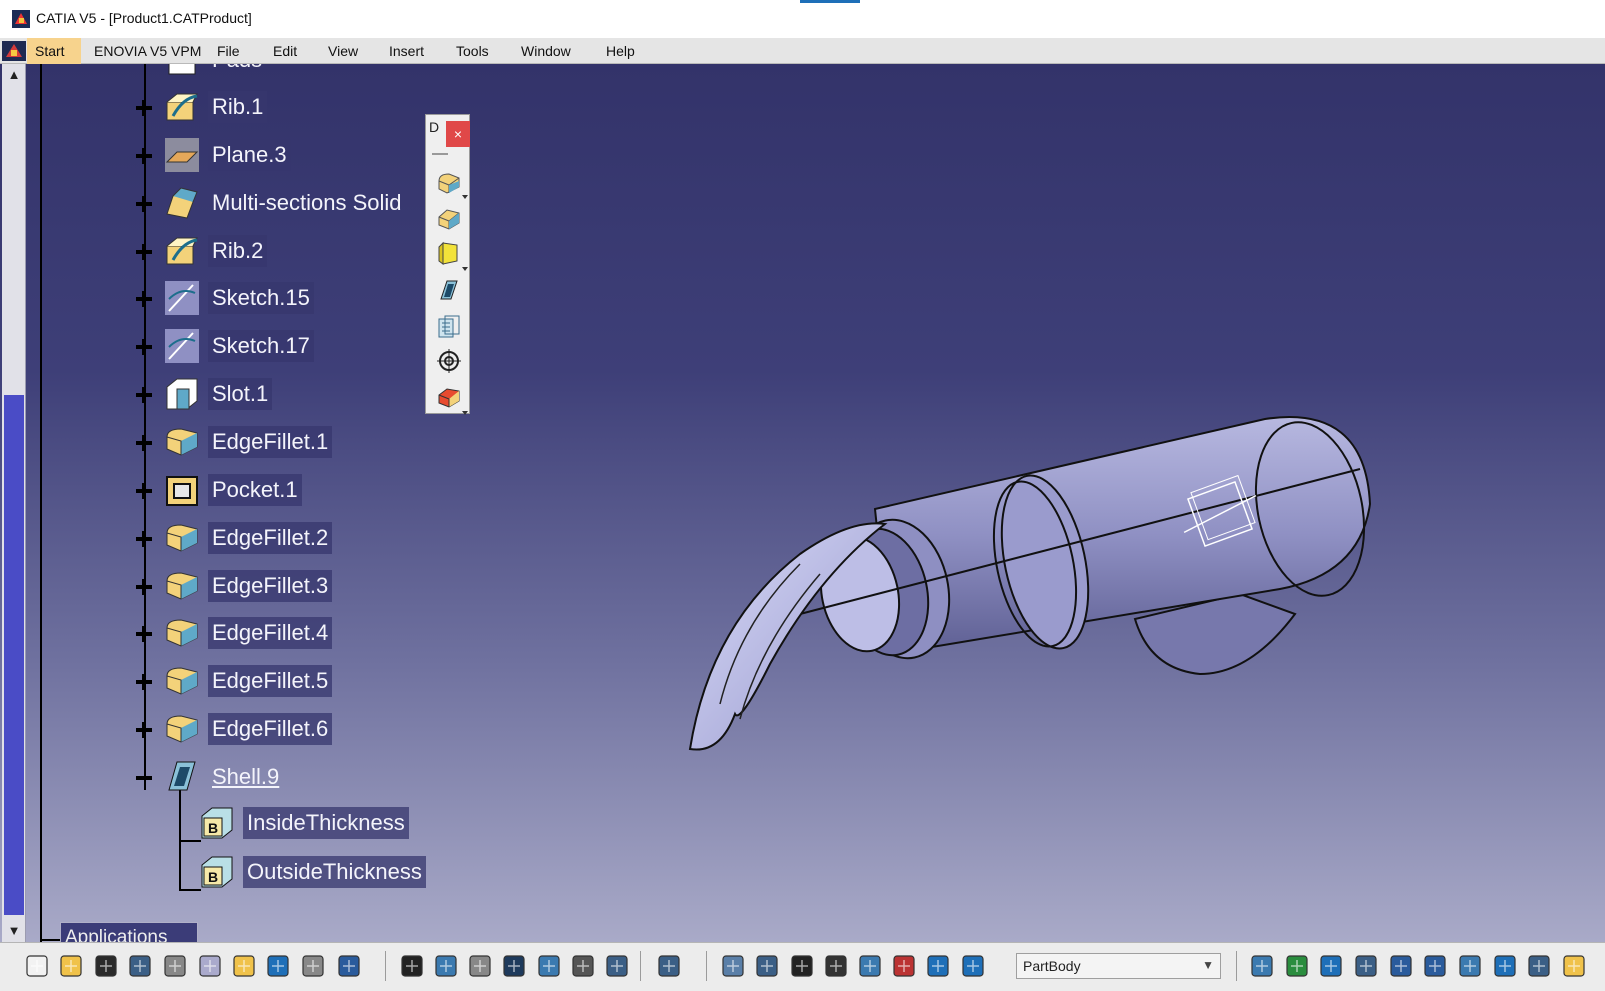 Image resolution: width=1605 pixels, height=991 pixels. I want to click on design-table-icon, so click(549, 966).